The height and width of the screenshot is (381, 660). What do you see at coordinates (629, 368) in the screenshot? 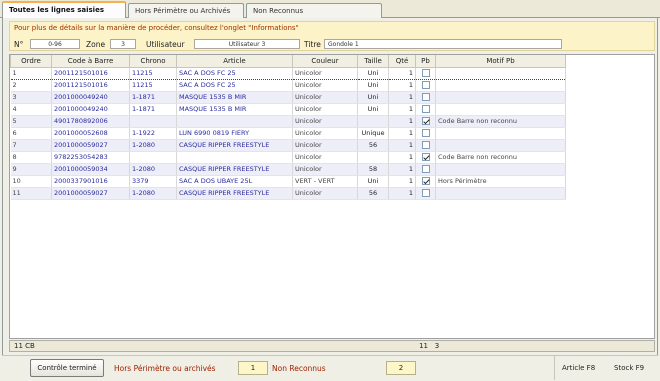
I see `stock-f9-key: Stock F9` at bounding box center [629, 368].